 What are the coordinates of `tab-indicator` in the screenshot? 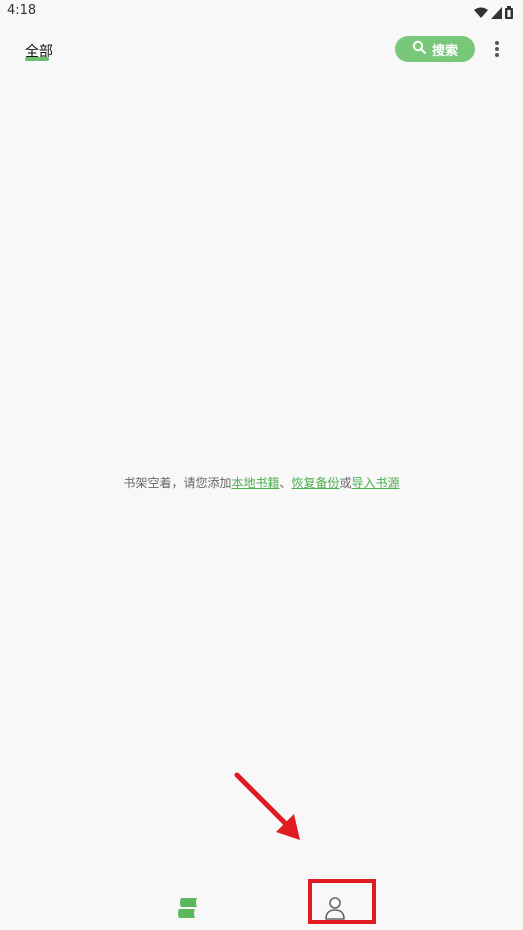 It's located at (37, 59).